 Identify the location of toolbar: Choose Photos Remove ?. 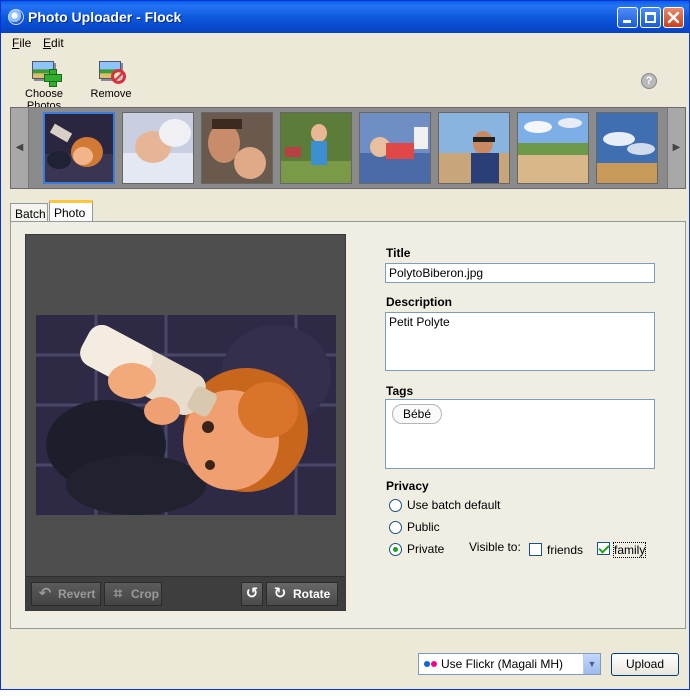
(345, 82).